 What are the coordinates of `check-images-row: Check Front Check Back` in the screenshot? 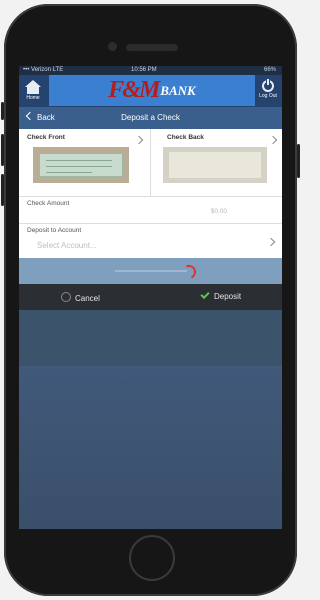 It's located at (150, 163).